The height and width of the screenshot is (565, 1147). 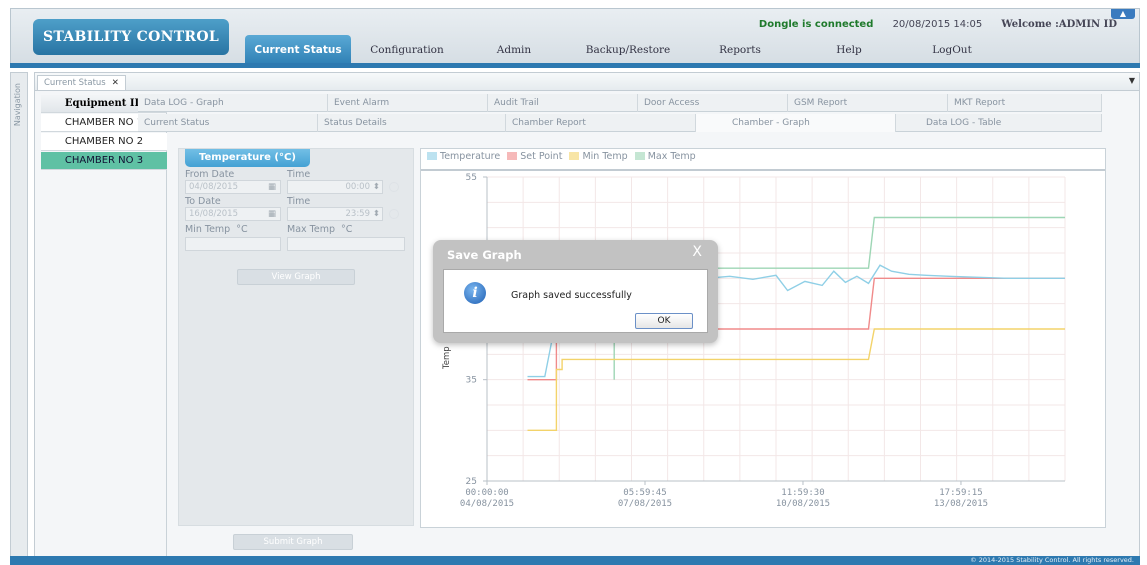 I want to click on dongle-status: Dongle is connected, so click(x=816, y=24).